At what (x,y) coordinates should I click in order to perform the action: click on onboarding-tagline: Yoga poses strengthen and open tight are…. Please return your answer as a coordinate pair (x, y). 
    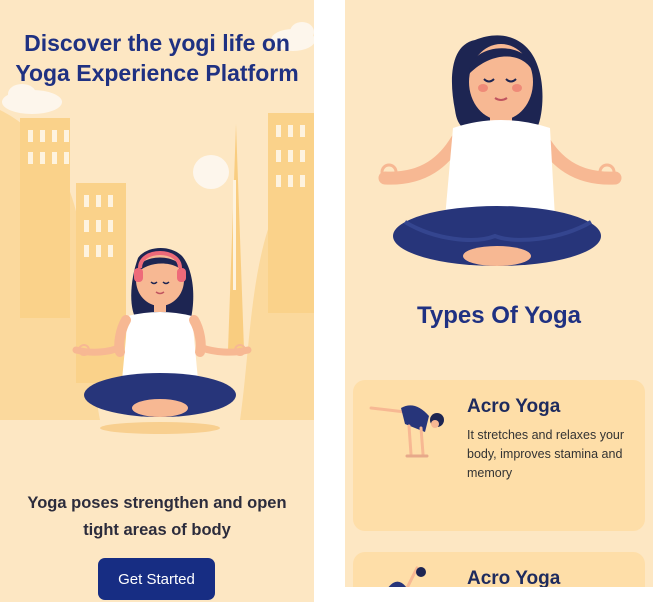
    Looking at the image, I should click on (157, 516).